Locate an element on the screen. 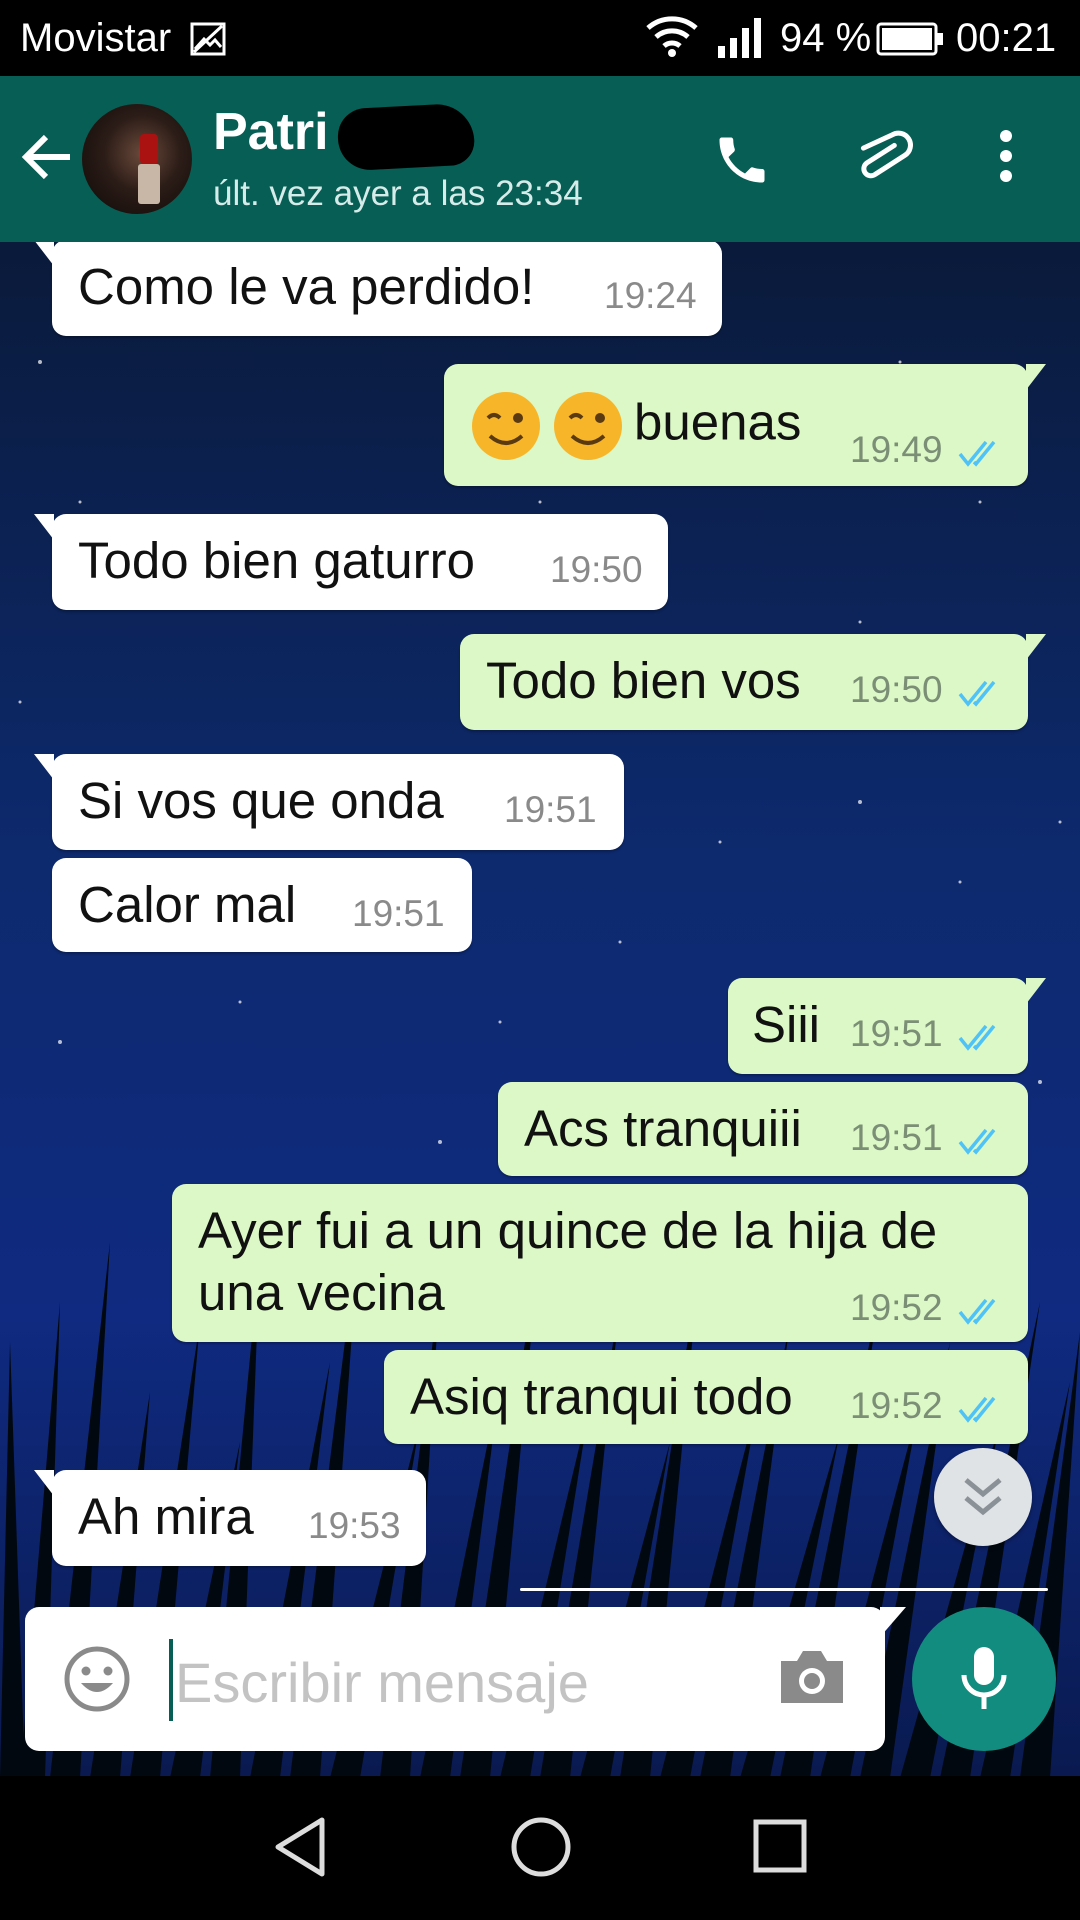 The height and width of the screenshot is (1920, 1080). message-text: Todo bien vos is located at coordinates (643, 680).